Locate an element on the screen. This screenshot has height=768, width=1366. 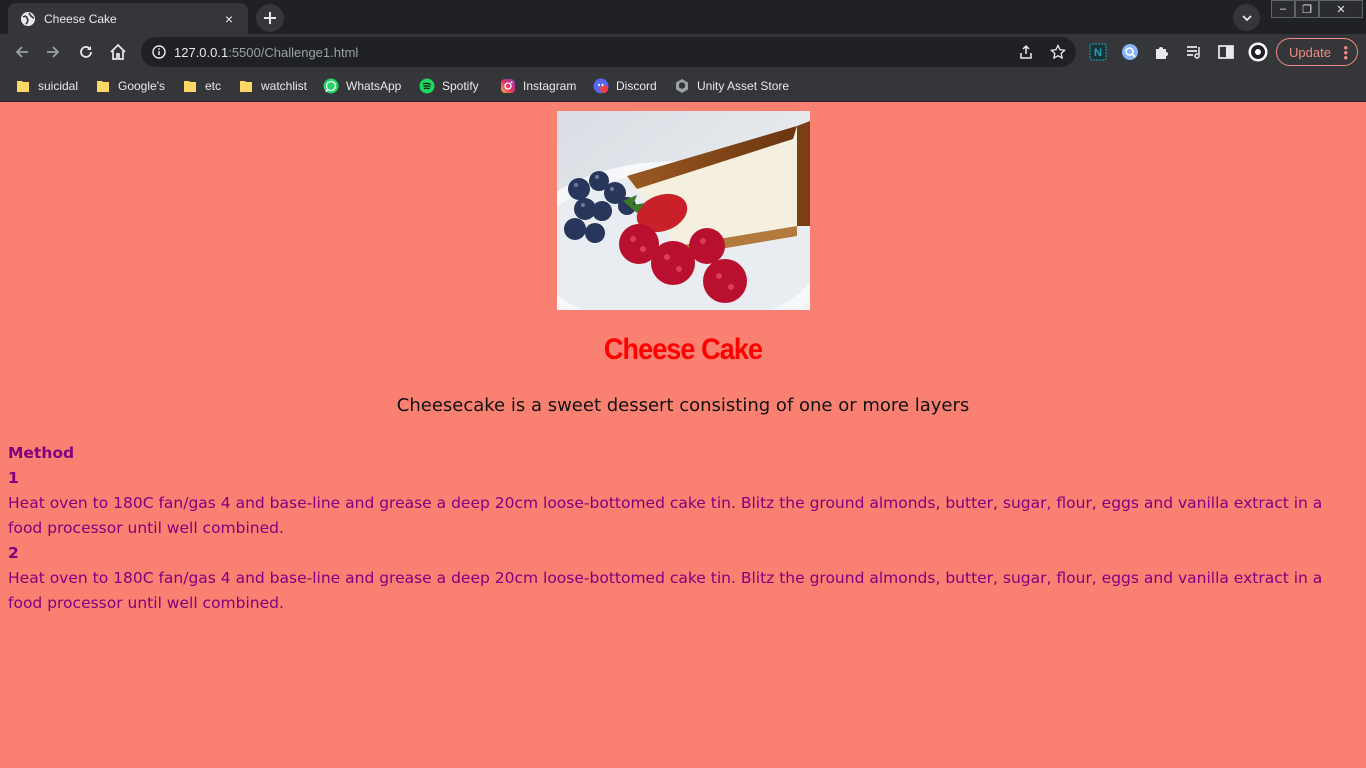
bookmark-label: Instagram is located at coordinates (550, 86).